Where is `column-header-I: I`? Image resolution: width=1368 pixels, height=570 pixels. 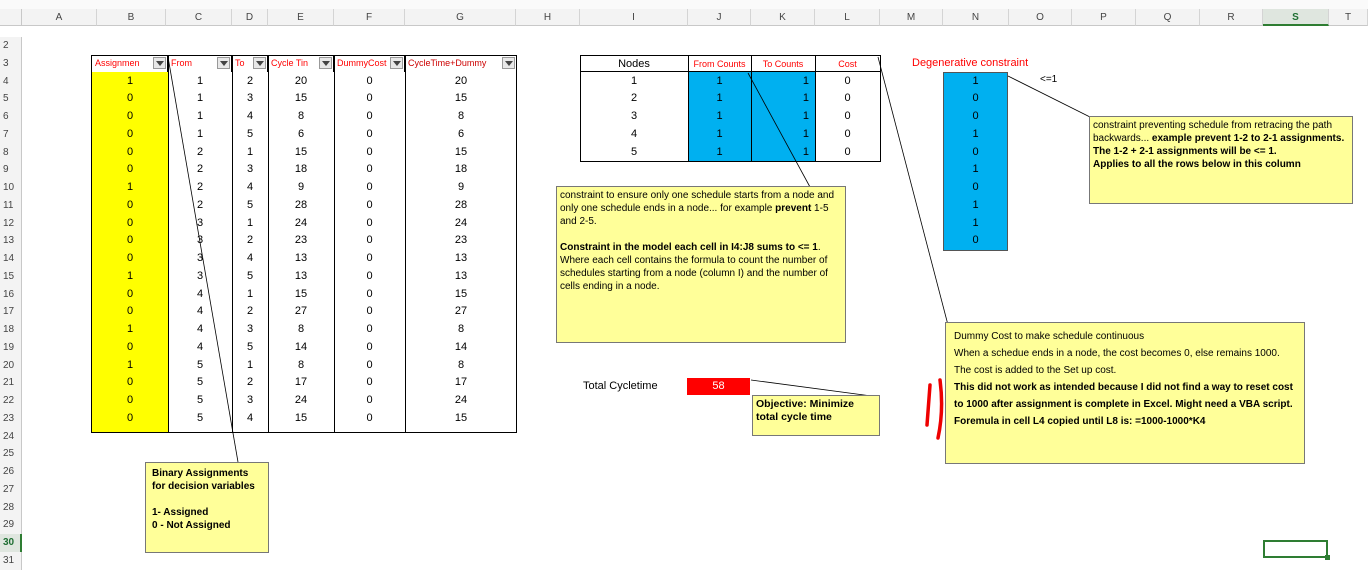
column-header-I: I is located at coordinates (634, 17).